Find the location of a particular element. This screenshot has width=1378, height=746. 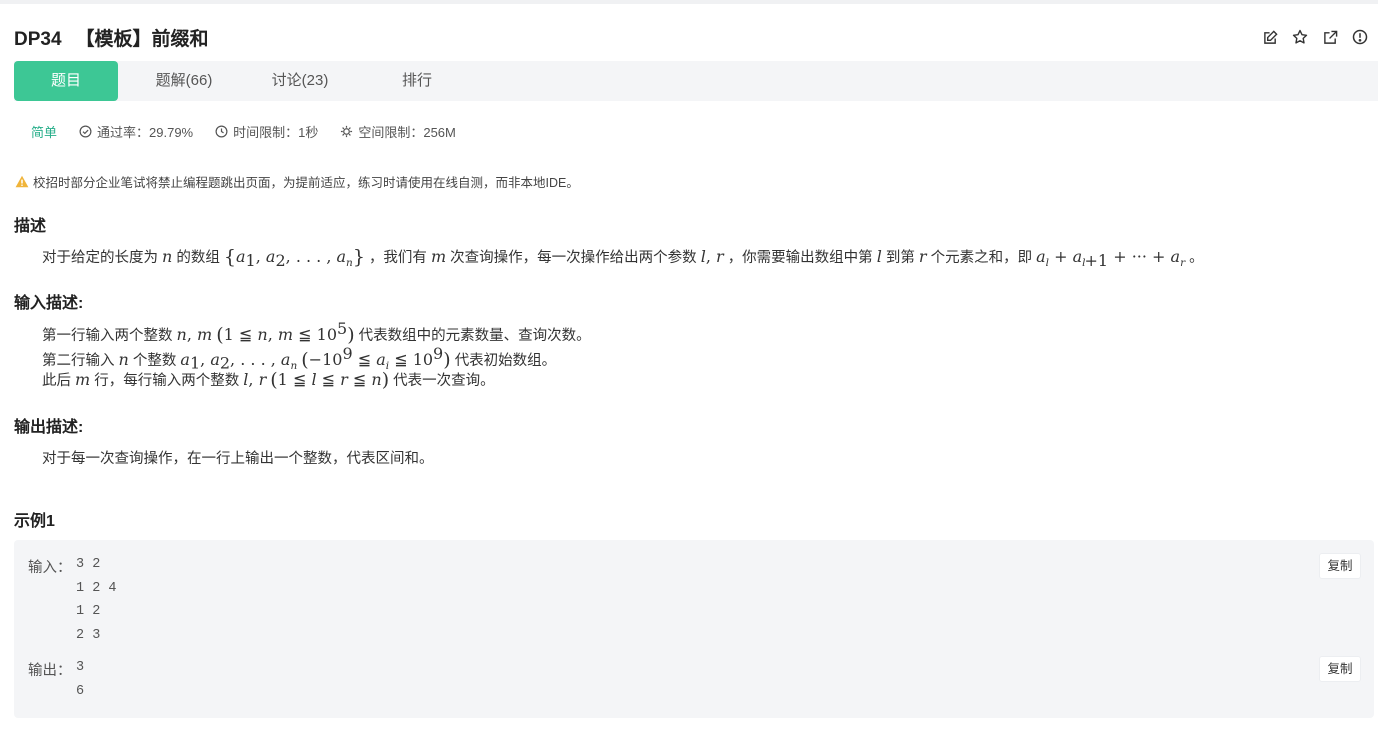

tab-problem: 题目 is located at coordinates (66, 81).